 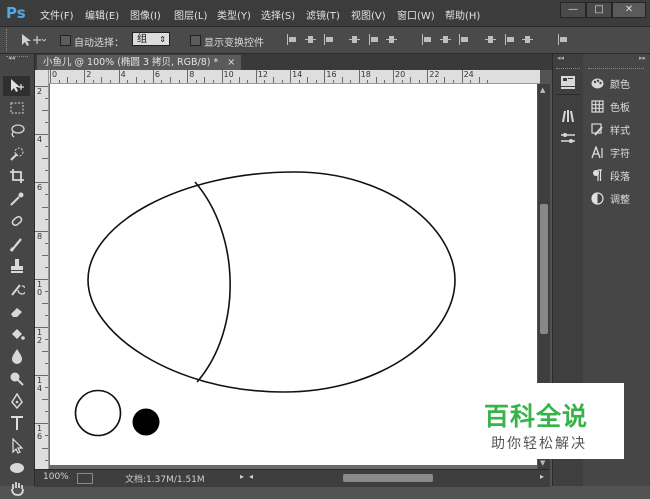 What do you see at coordinates (568, 116) in the screenshot?
I see `brush-presets-icon` at bounding box center [568, 116].